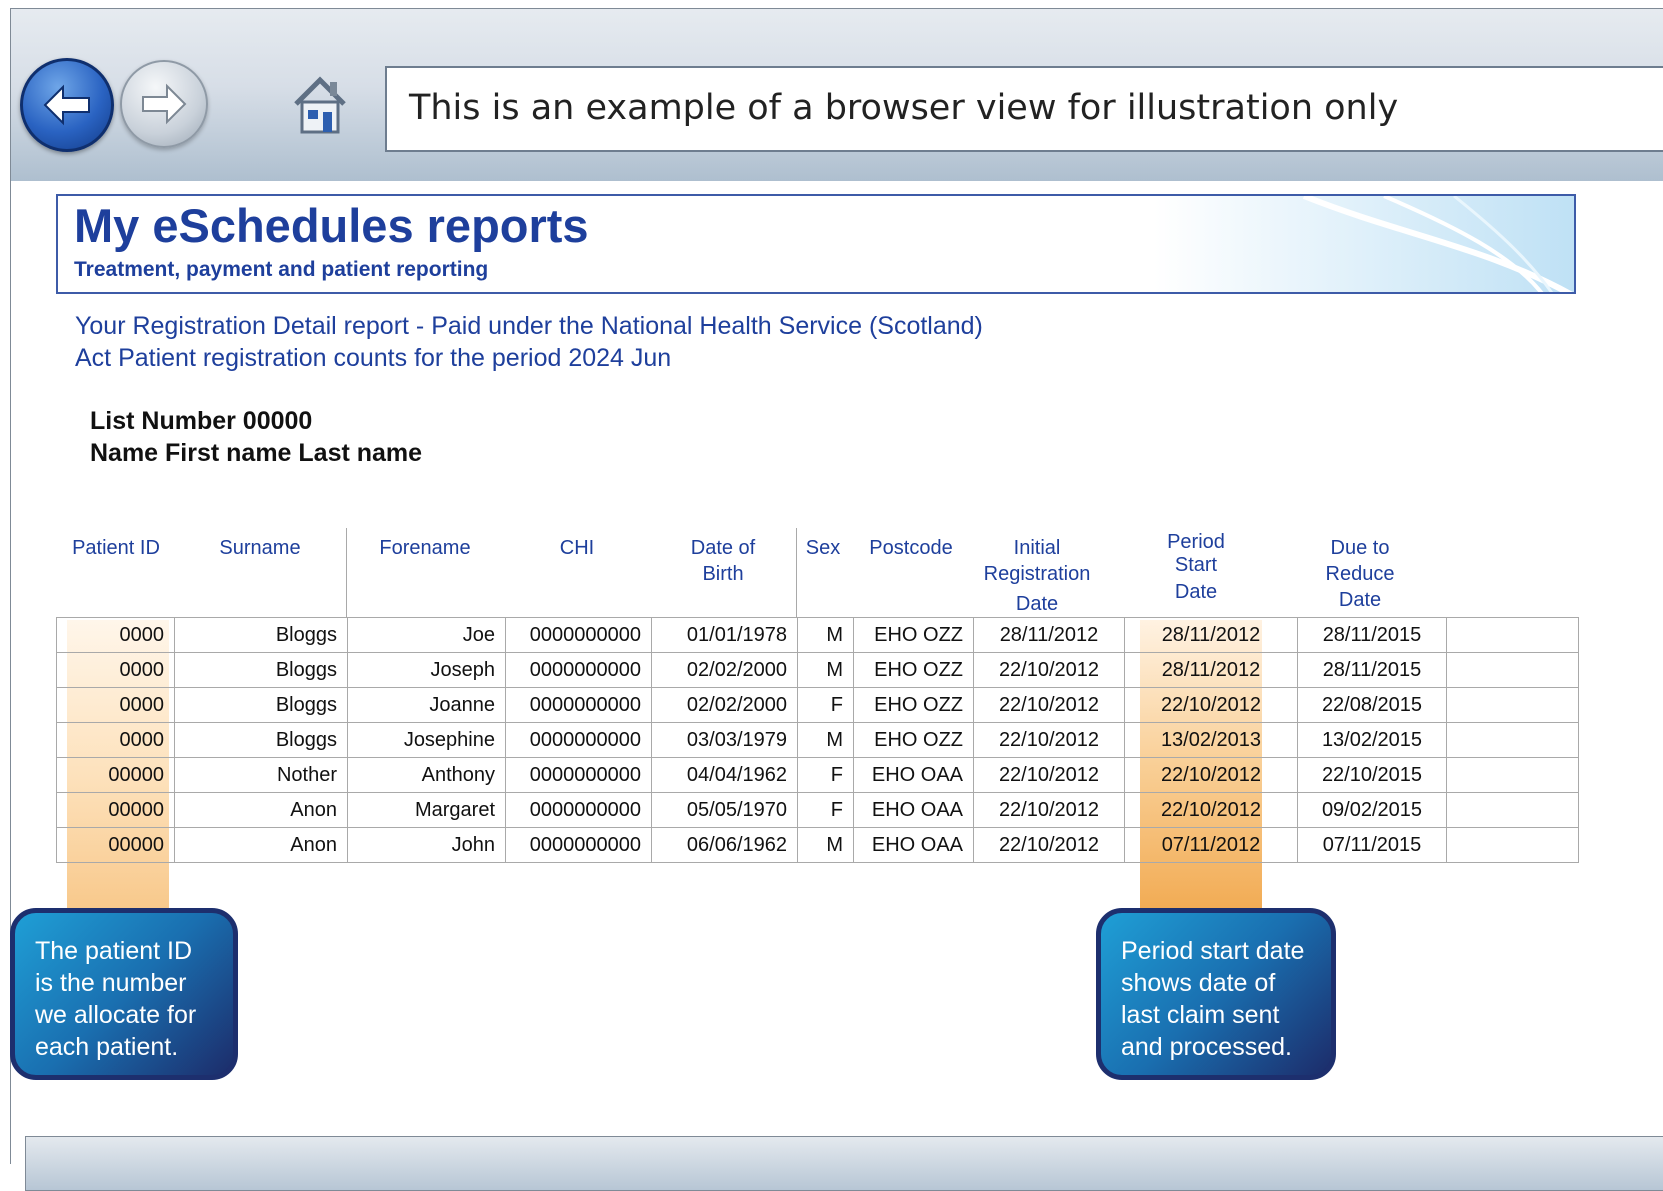 The height and width of the screenshot is (1191, 1663). I want to click on cell-due-to-reduce-date: 22/08/2015, so click(1372, 705).